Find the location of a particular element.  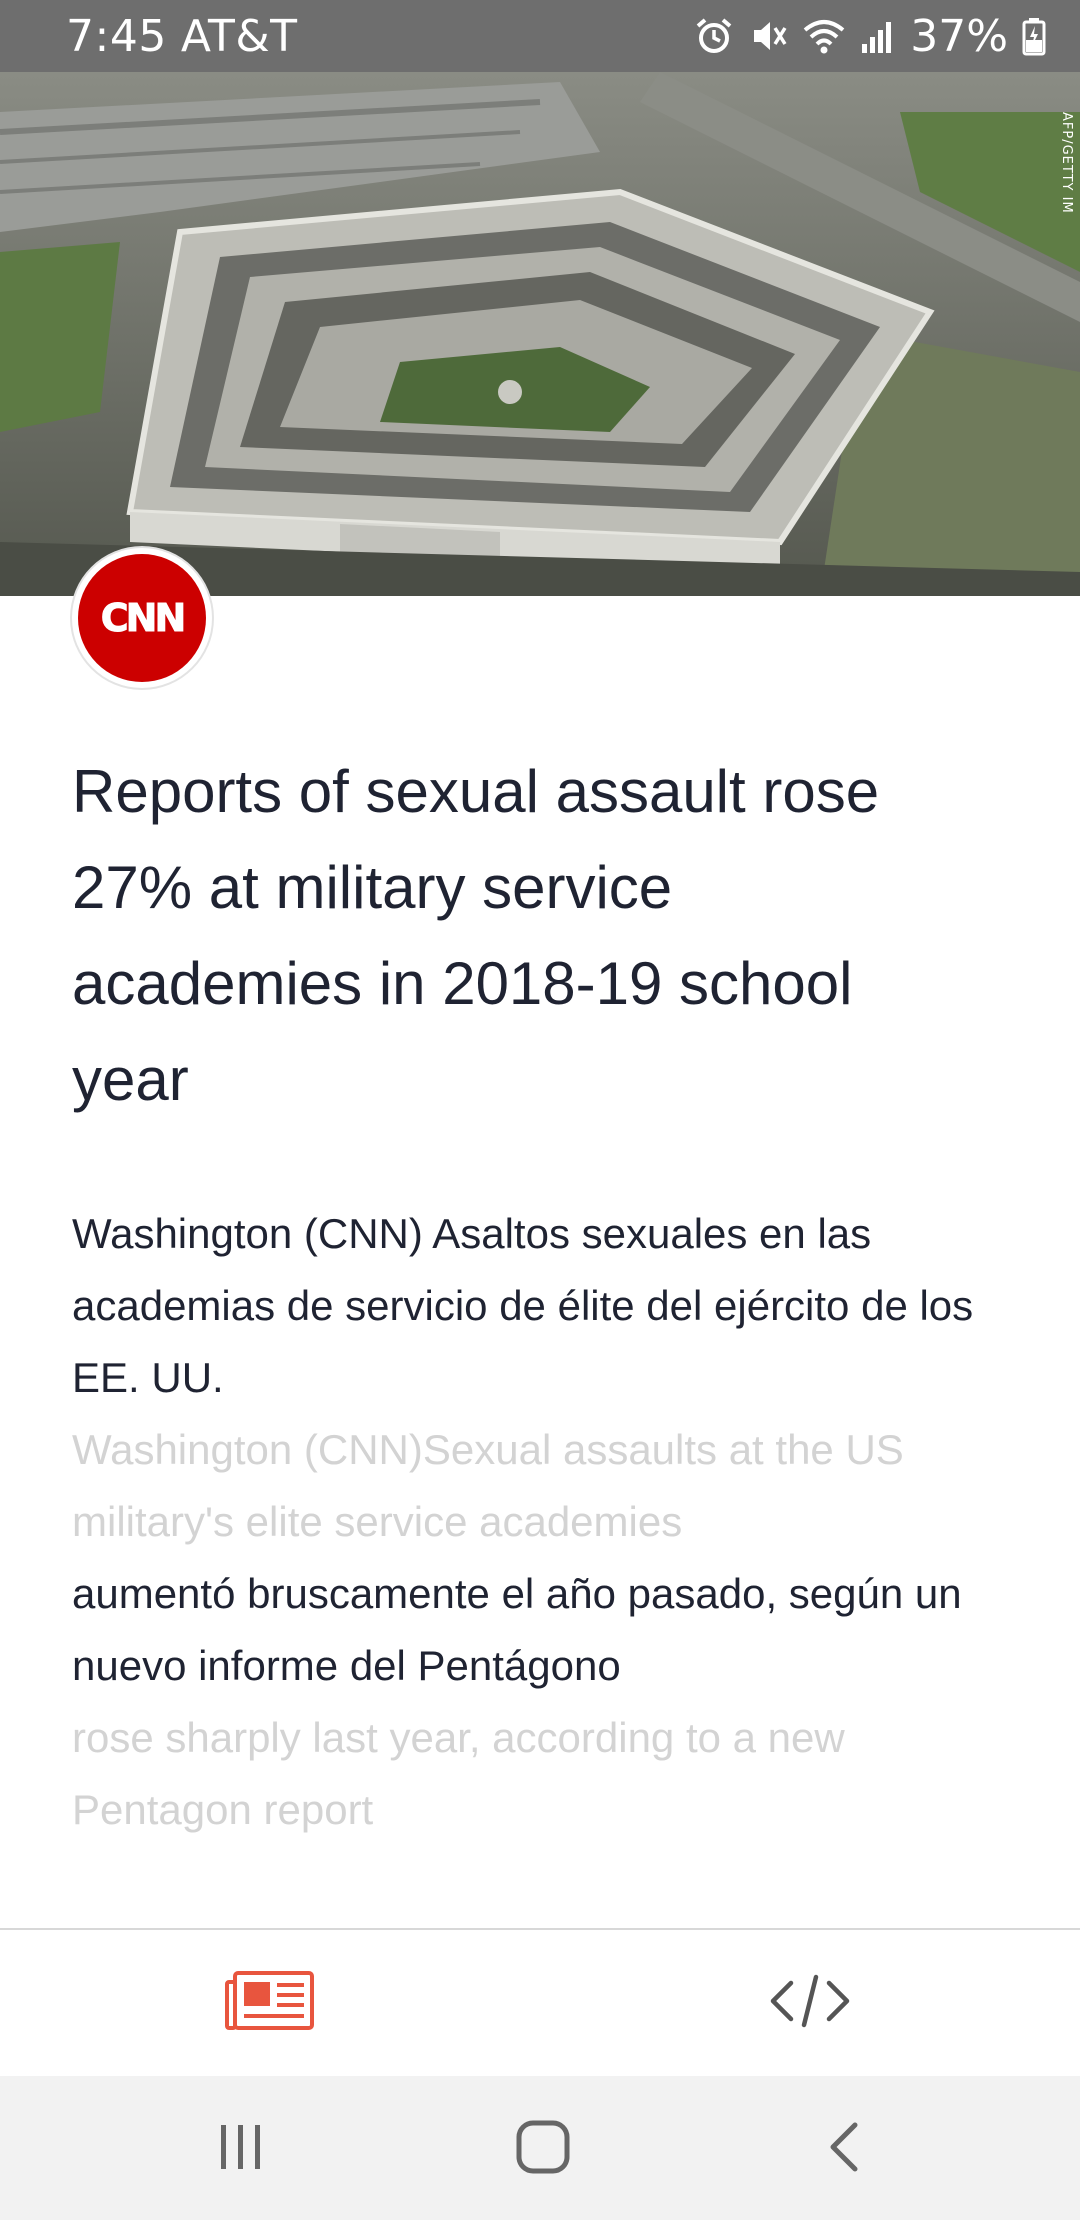

back-icon is located at coordinates (845, 2149).